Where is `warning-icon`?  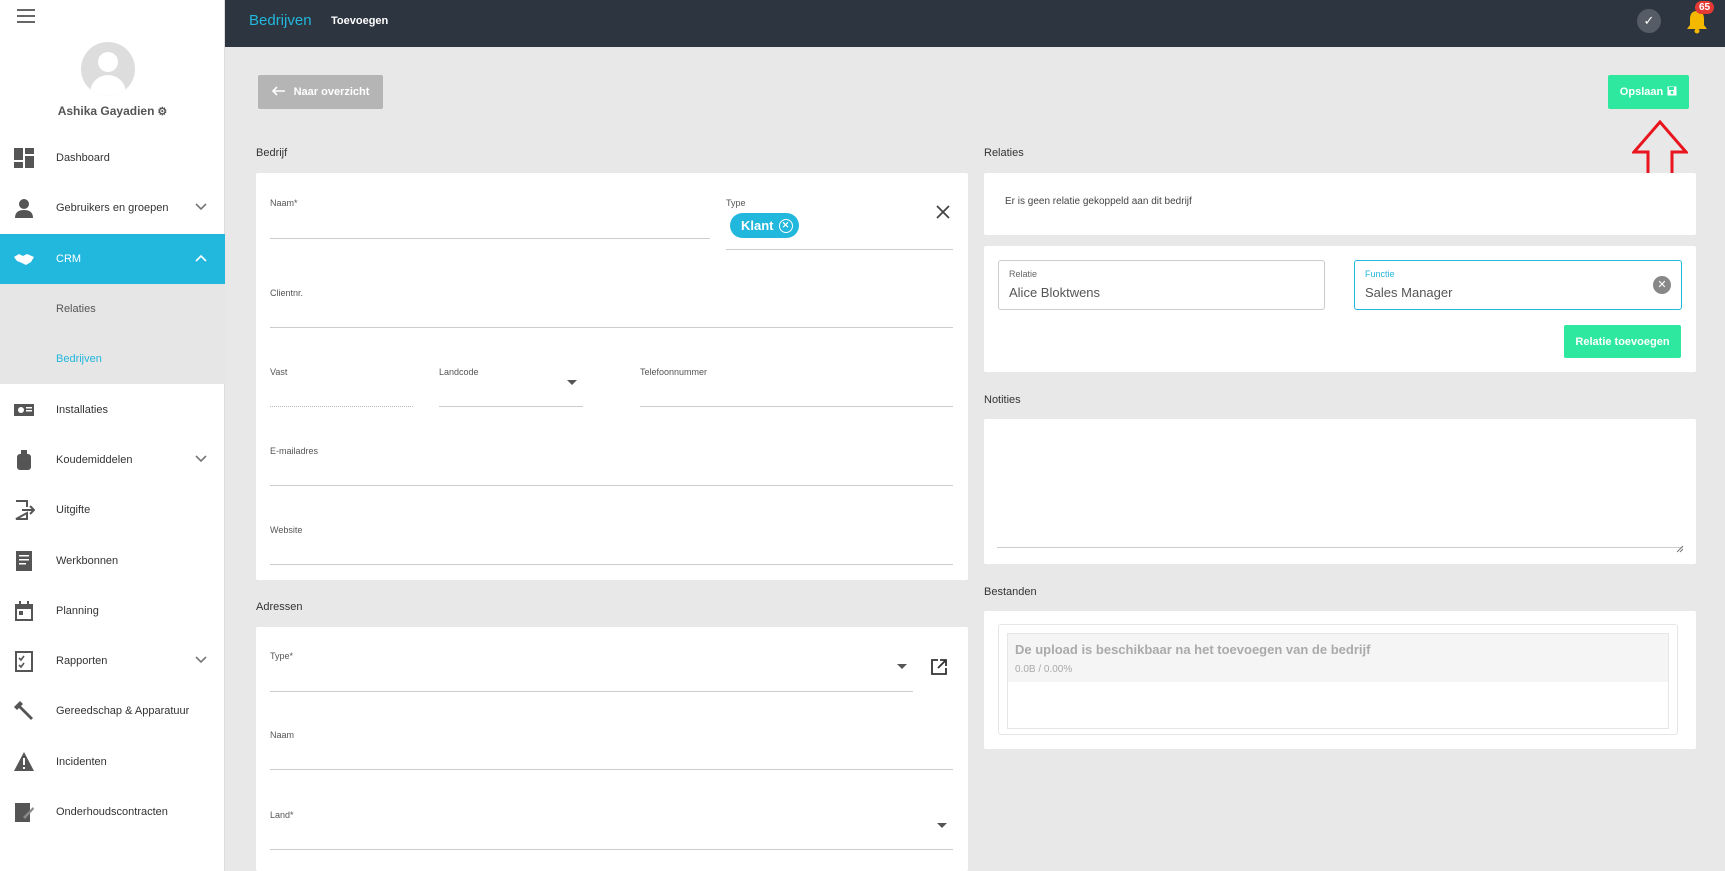 warning-icon is located at coordinates (24, 762).